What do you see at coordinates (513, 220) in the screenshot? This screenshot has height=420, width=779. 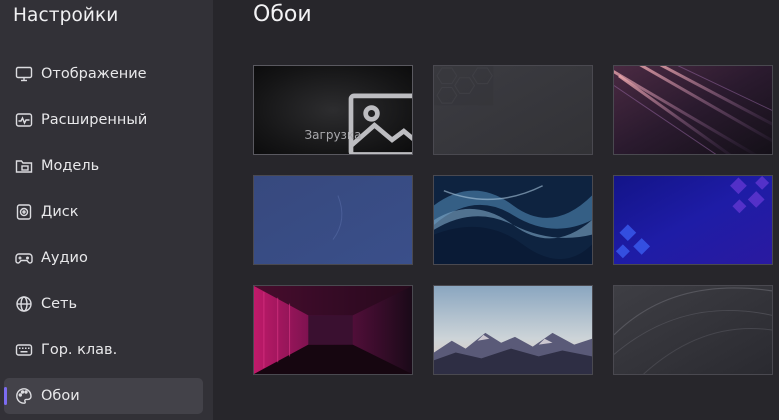 I see `wallpaper-blue-liquid-waves` at bounding box center [513, 220].